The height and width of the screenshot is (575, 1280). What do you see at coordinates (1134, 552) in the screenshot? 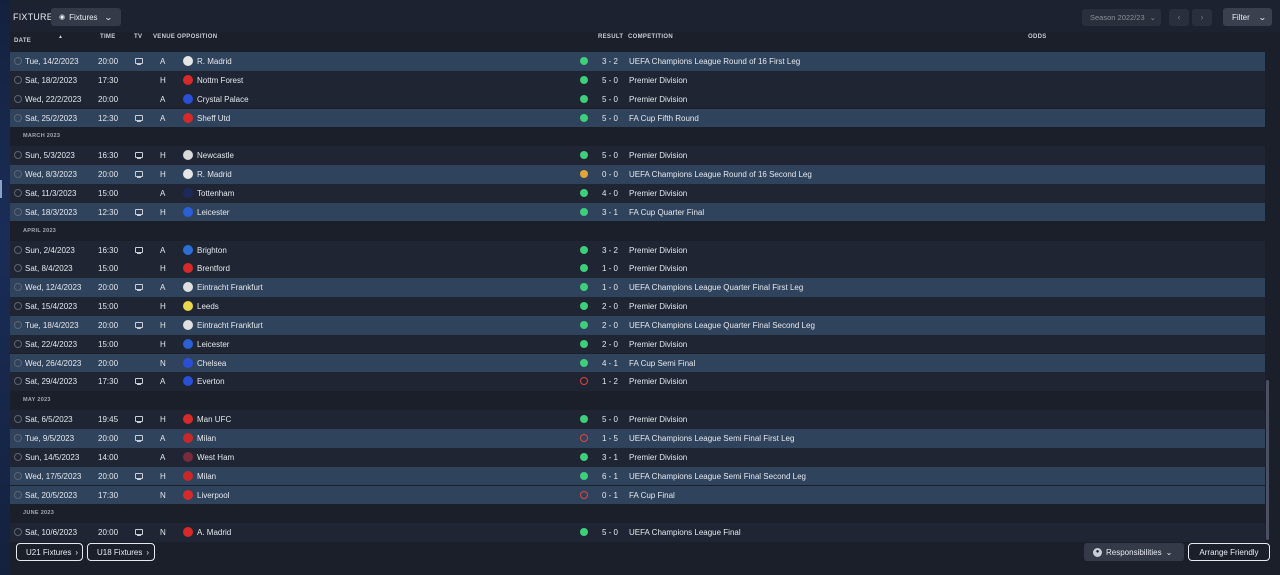
I see `responsibilities-button: ● Responsibilities ⌄` at bounding box center [1134, 552].